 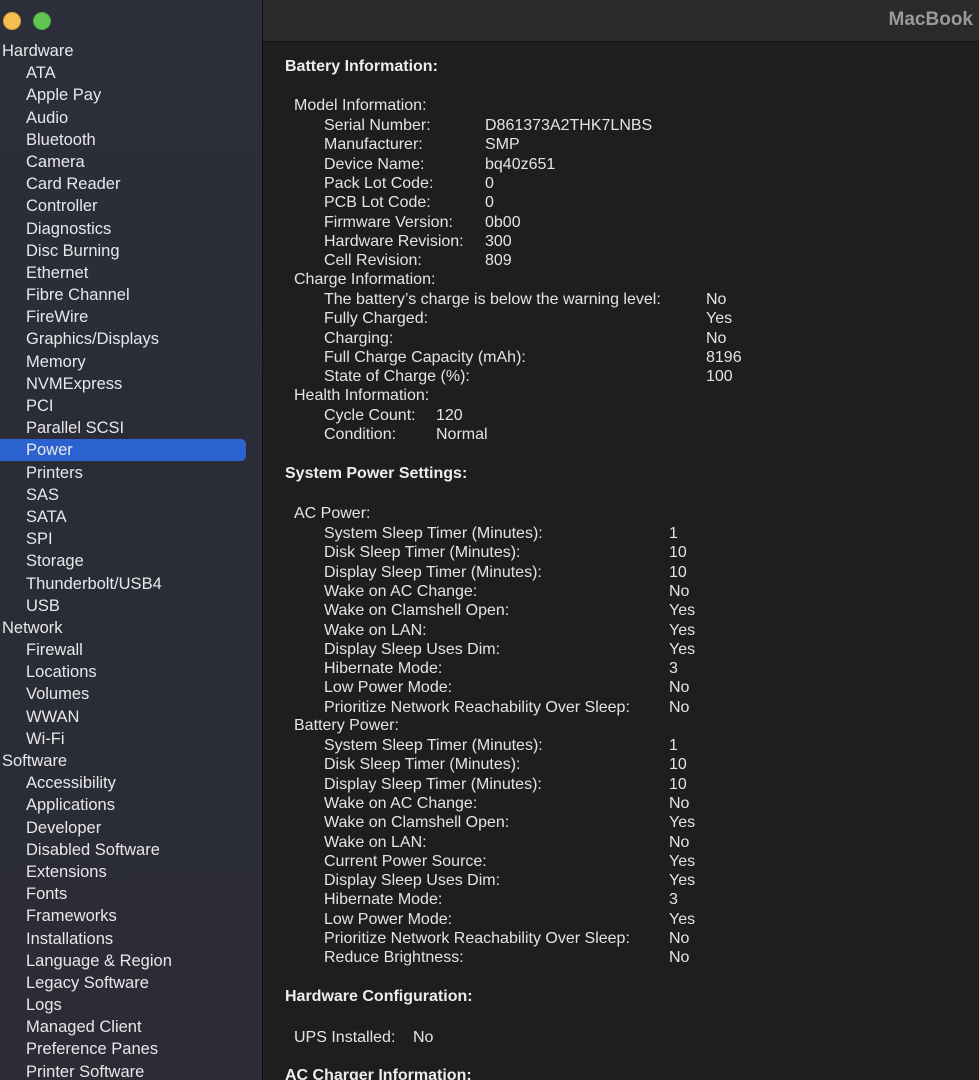 I want to click on sidebar-item-label: Printers, so click(x=54, y=472).